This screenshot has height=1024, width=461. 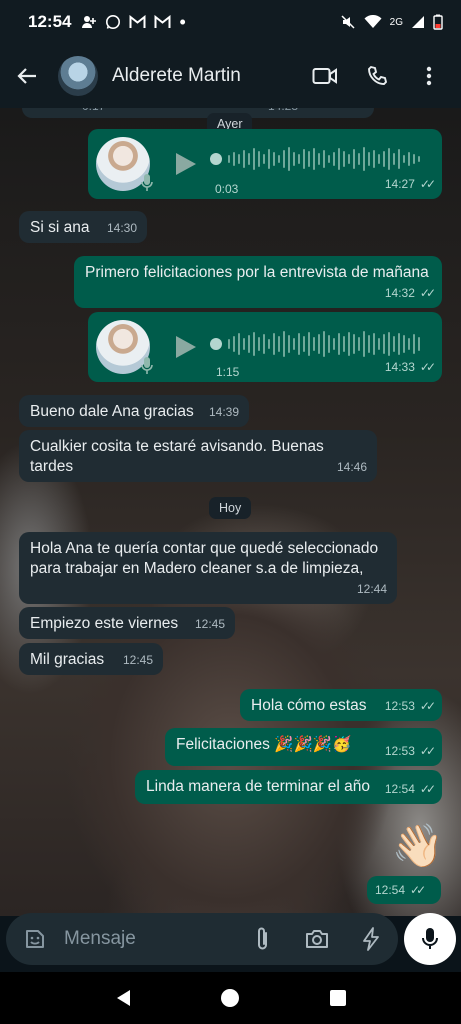 I want to click on paperclip-icon, so click(x=262, y=938).